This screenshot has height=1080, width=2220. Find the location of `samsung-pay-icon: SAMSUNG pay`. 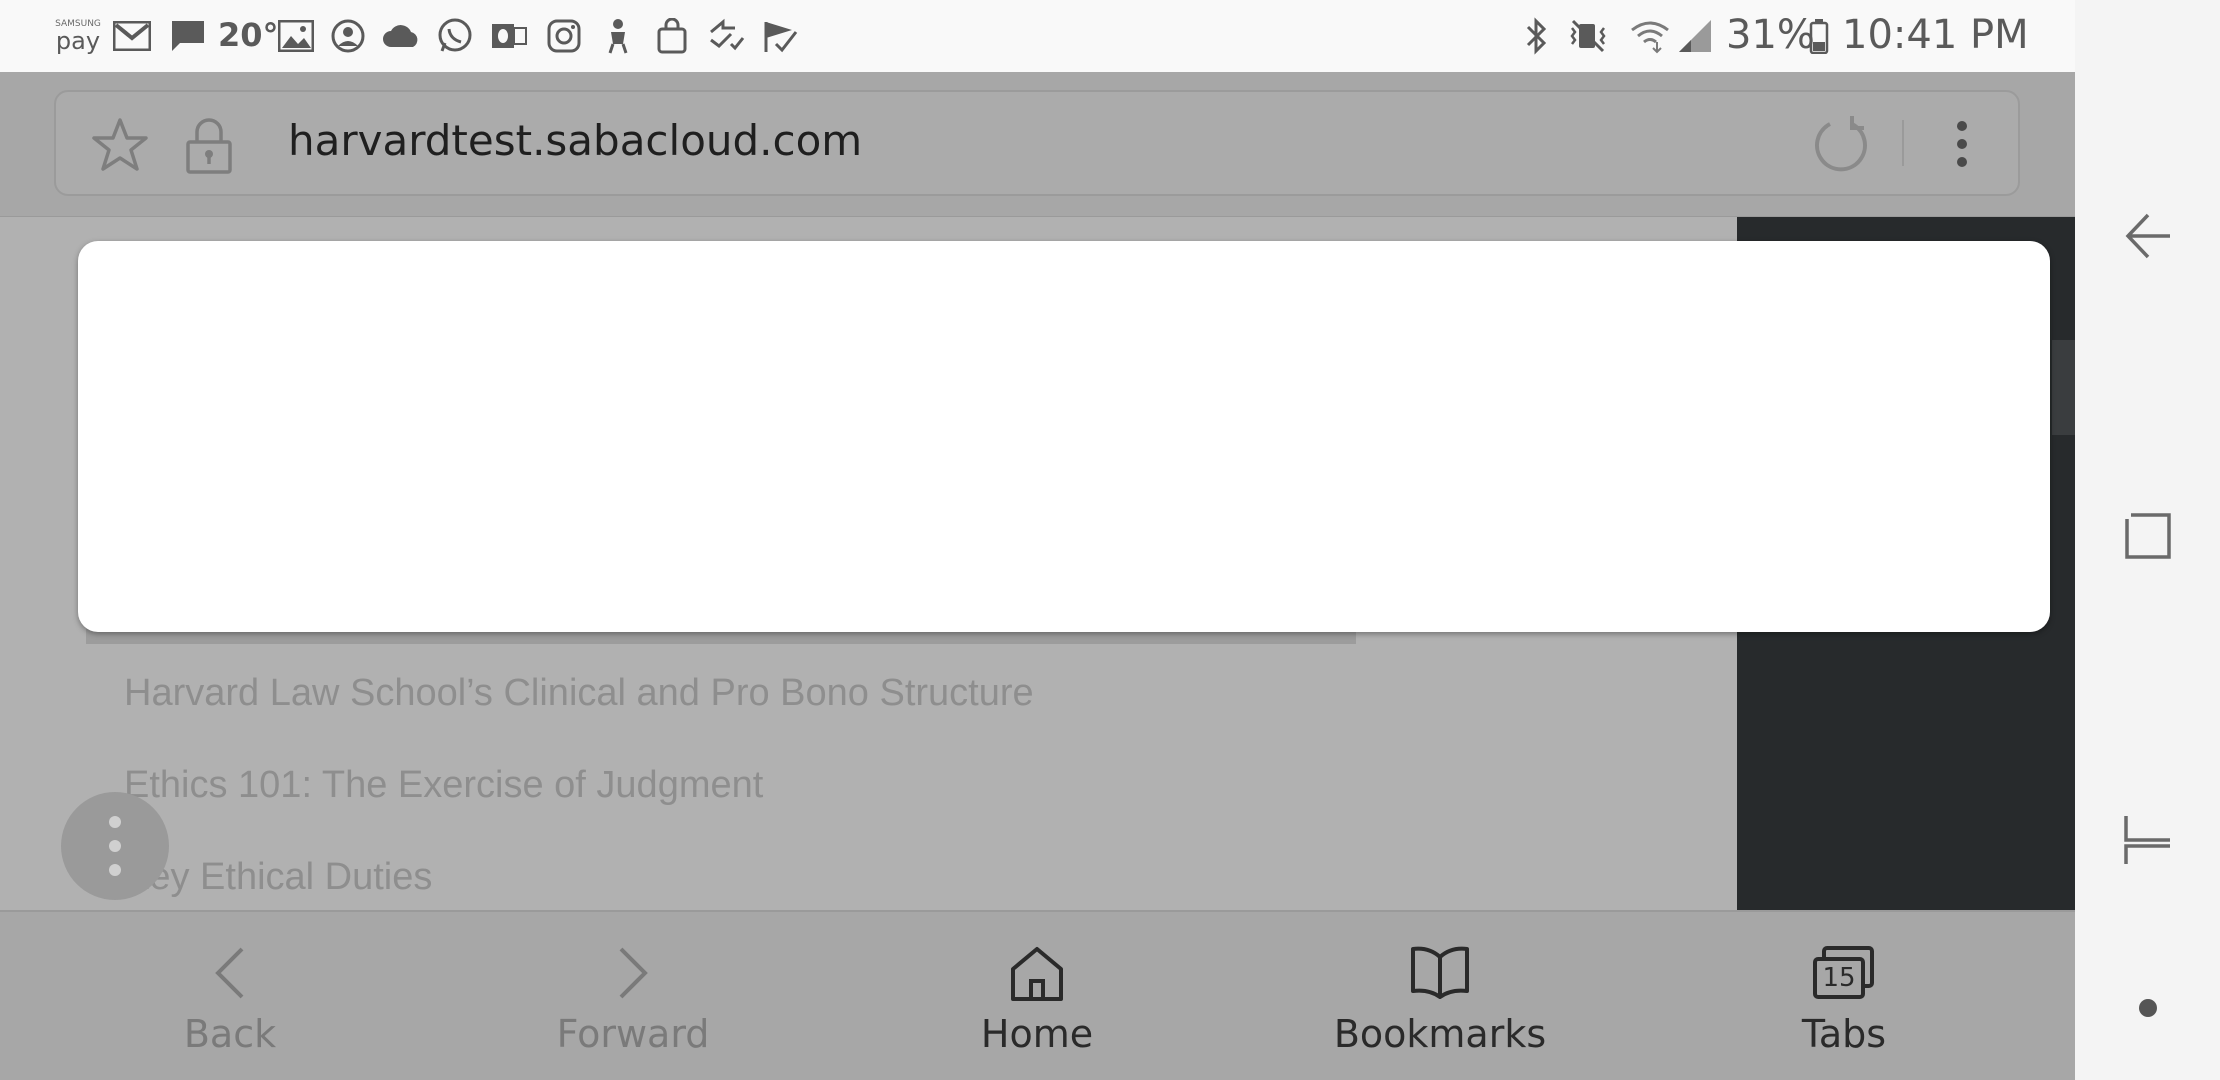

samsung-pay-icon: SAMSUNG pay is located at coordinates (78, 36).